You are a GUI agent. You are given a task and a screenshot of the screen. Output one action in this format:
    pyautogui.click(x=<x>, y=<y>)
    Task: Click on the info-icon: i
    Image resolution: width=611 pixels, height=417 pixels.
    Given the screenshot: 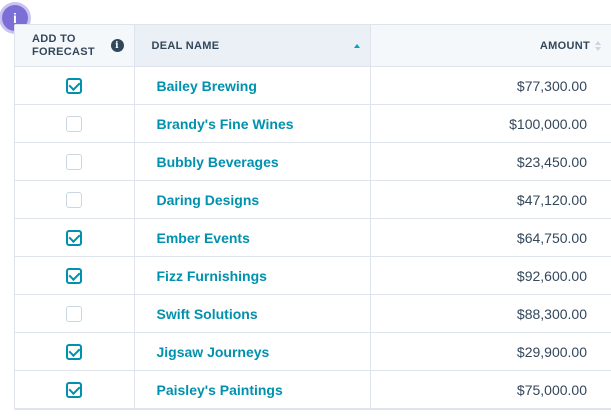 What is the action you would take?
    pyautogui.click(x=117, y=45)
    